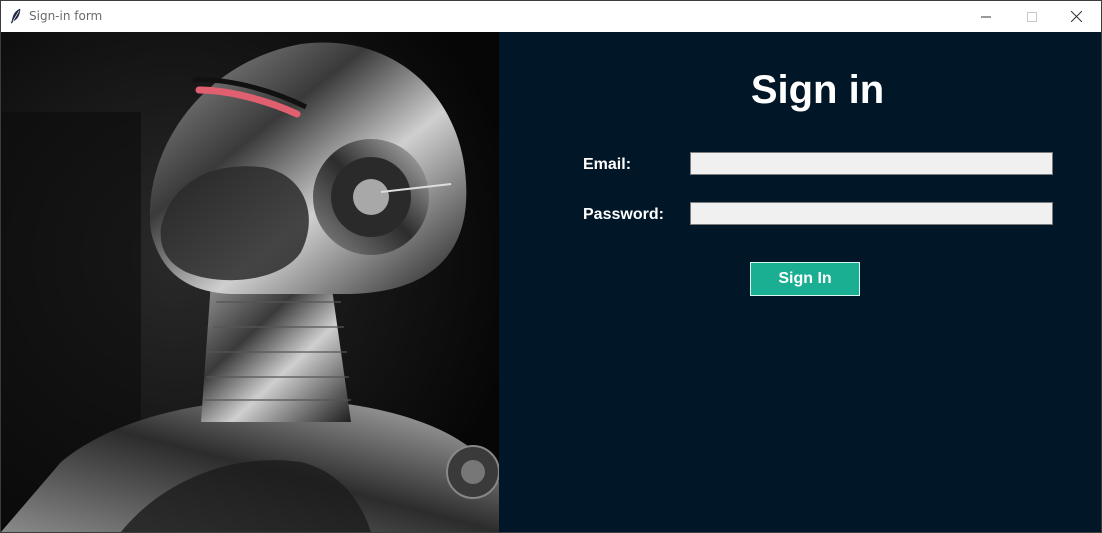  What do you see at coordinates (66, 16) in the screenshot?
I see `window-title: Sign-in form` at bounding box center [66, 16].